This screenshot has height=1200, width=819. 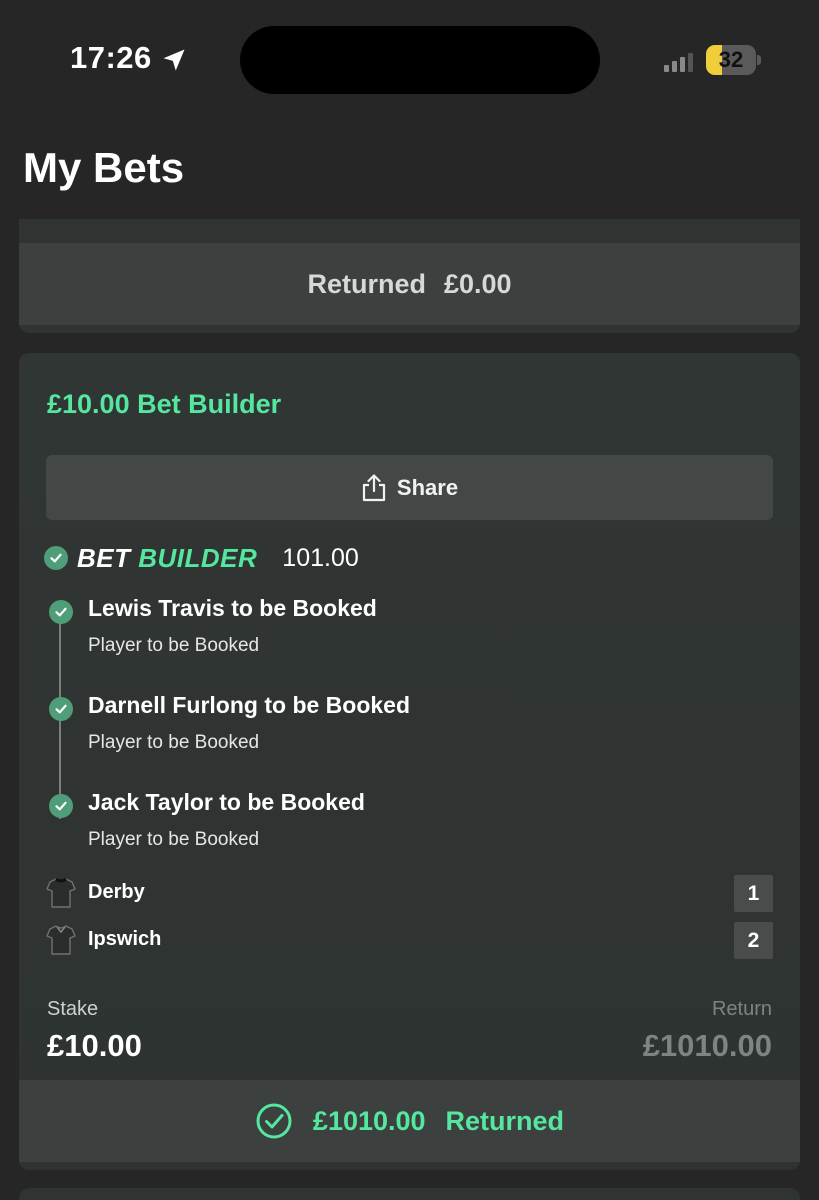 I want to click on battery-icon: 32, so click(x=731, y=60).